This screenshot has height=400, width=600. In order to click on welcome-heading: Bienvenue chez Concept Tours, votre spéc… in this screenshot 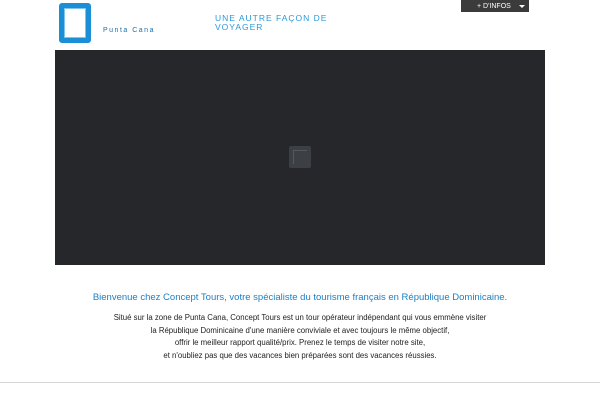, I will do `click(300, 297)`.